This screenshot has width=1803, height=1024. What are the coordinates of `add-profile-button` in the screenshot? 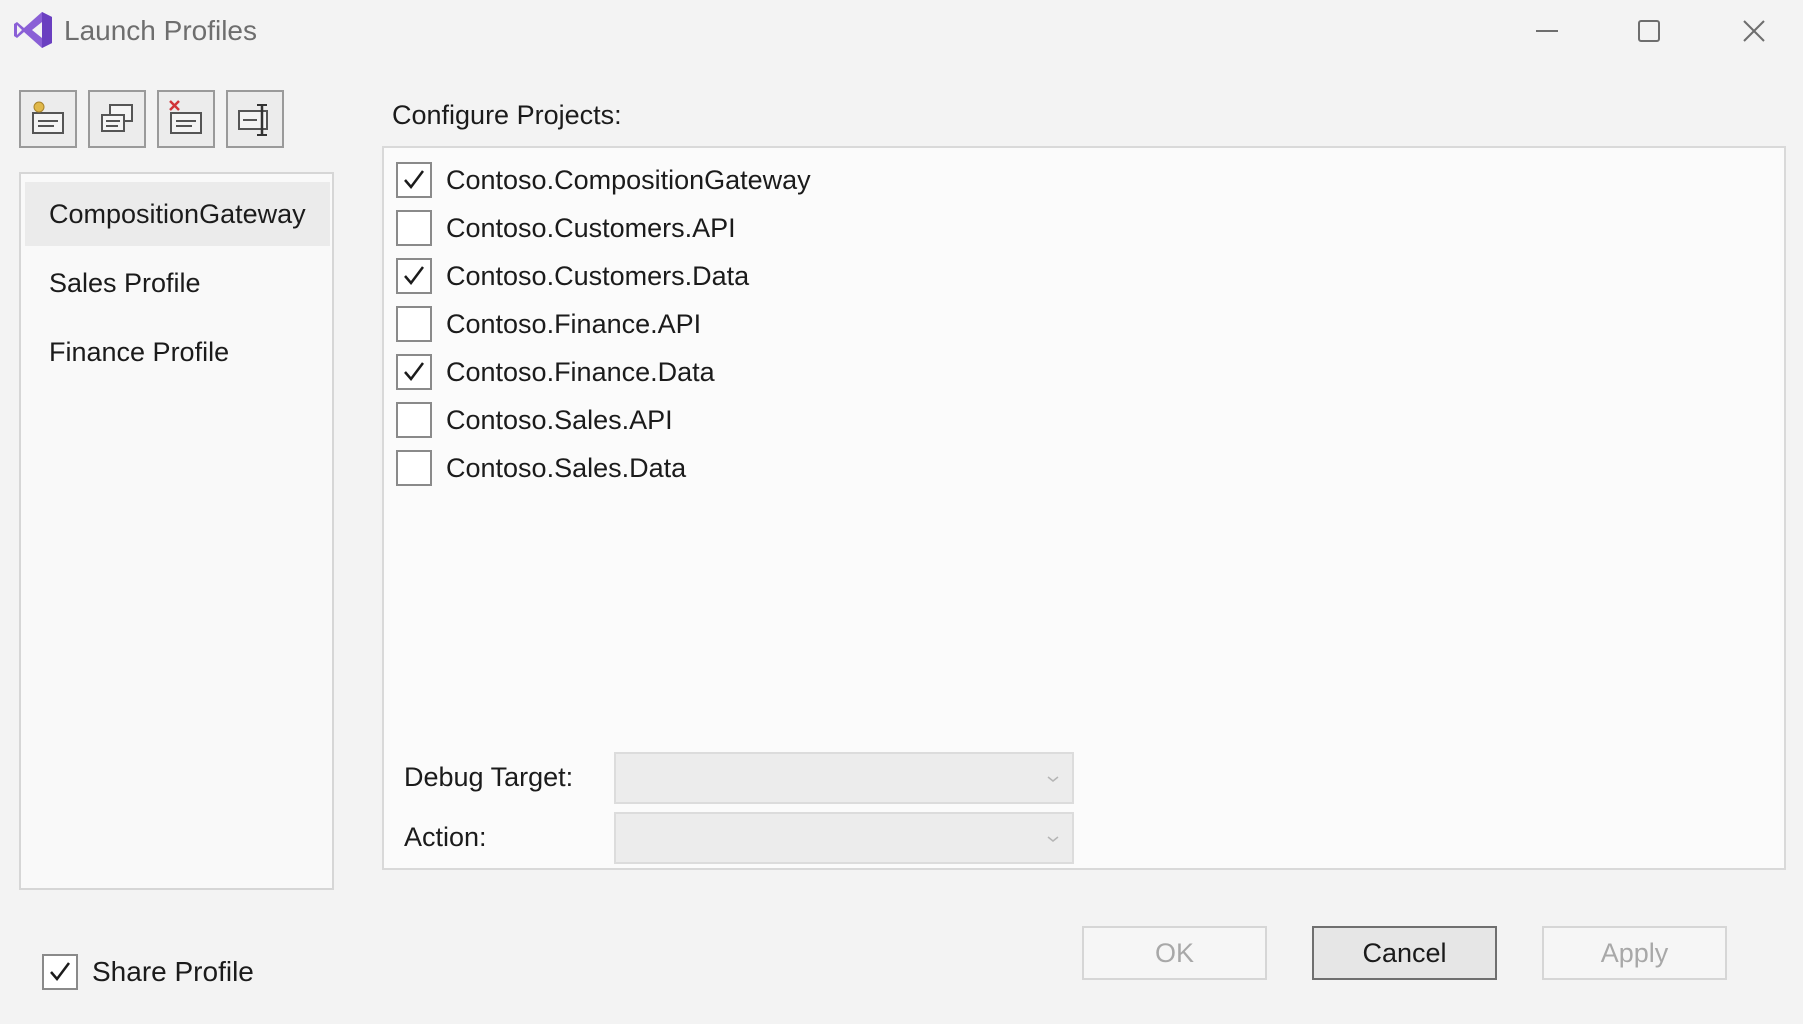 It's located at (48, 119).